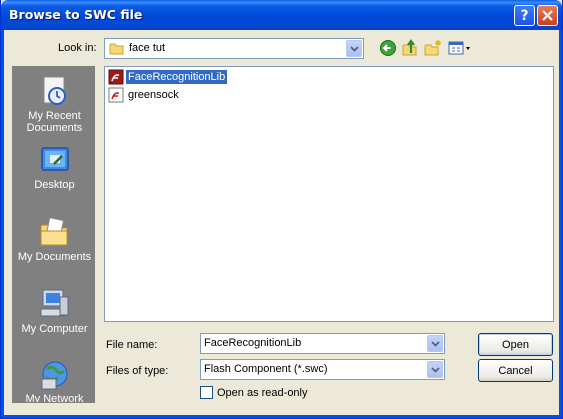 The image size is (563, 419). I want to click on lookin-value: face tut, so click(147, 48).